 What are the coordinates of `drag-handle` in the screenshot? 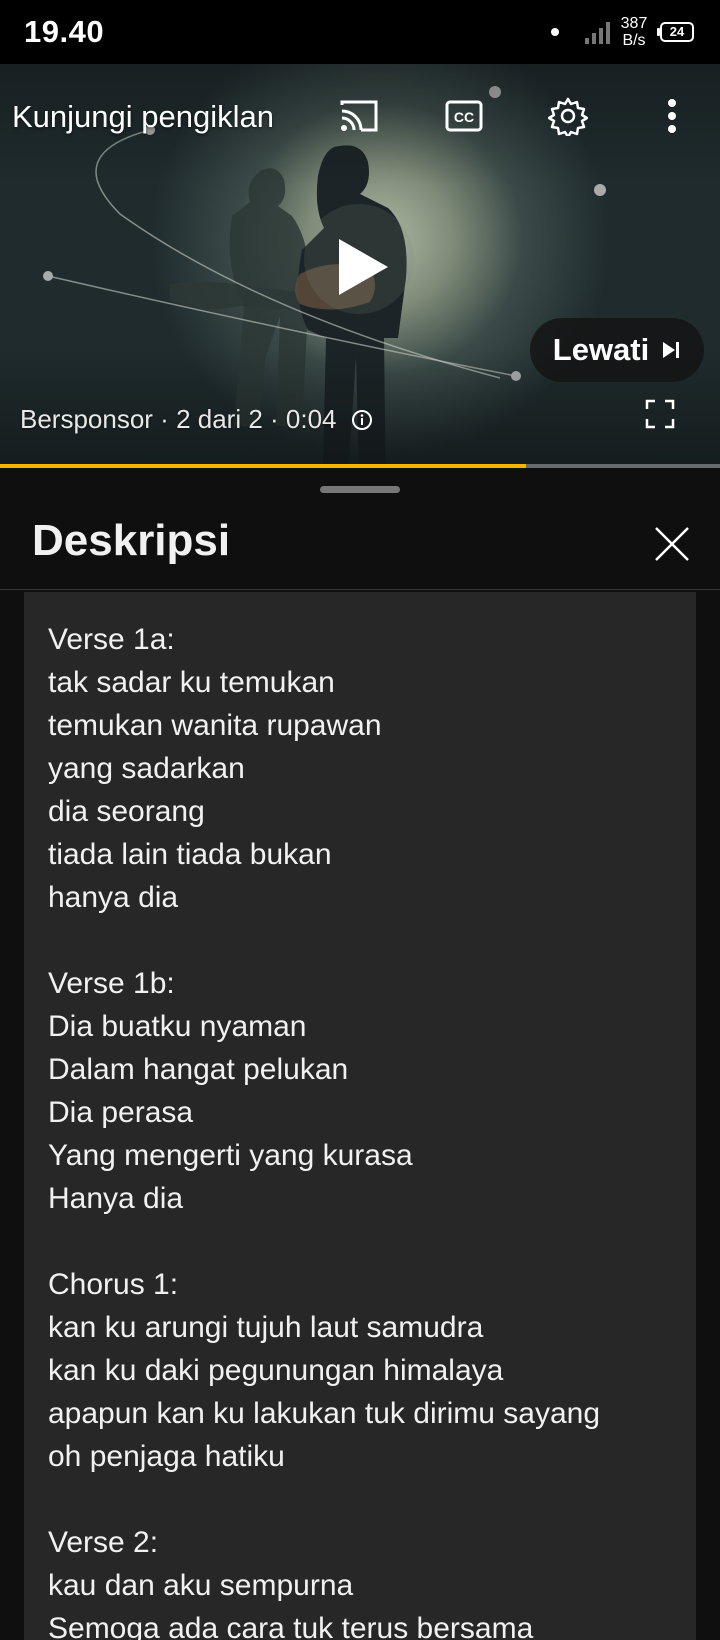 It's located at (360, 489).